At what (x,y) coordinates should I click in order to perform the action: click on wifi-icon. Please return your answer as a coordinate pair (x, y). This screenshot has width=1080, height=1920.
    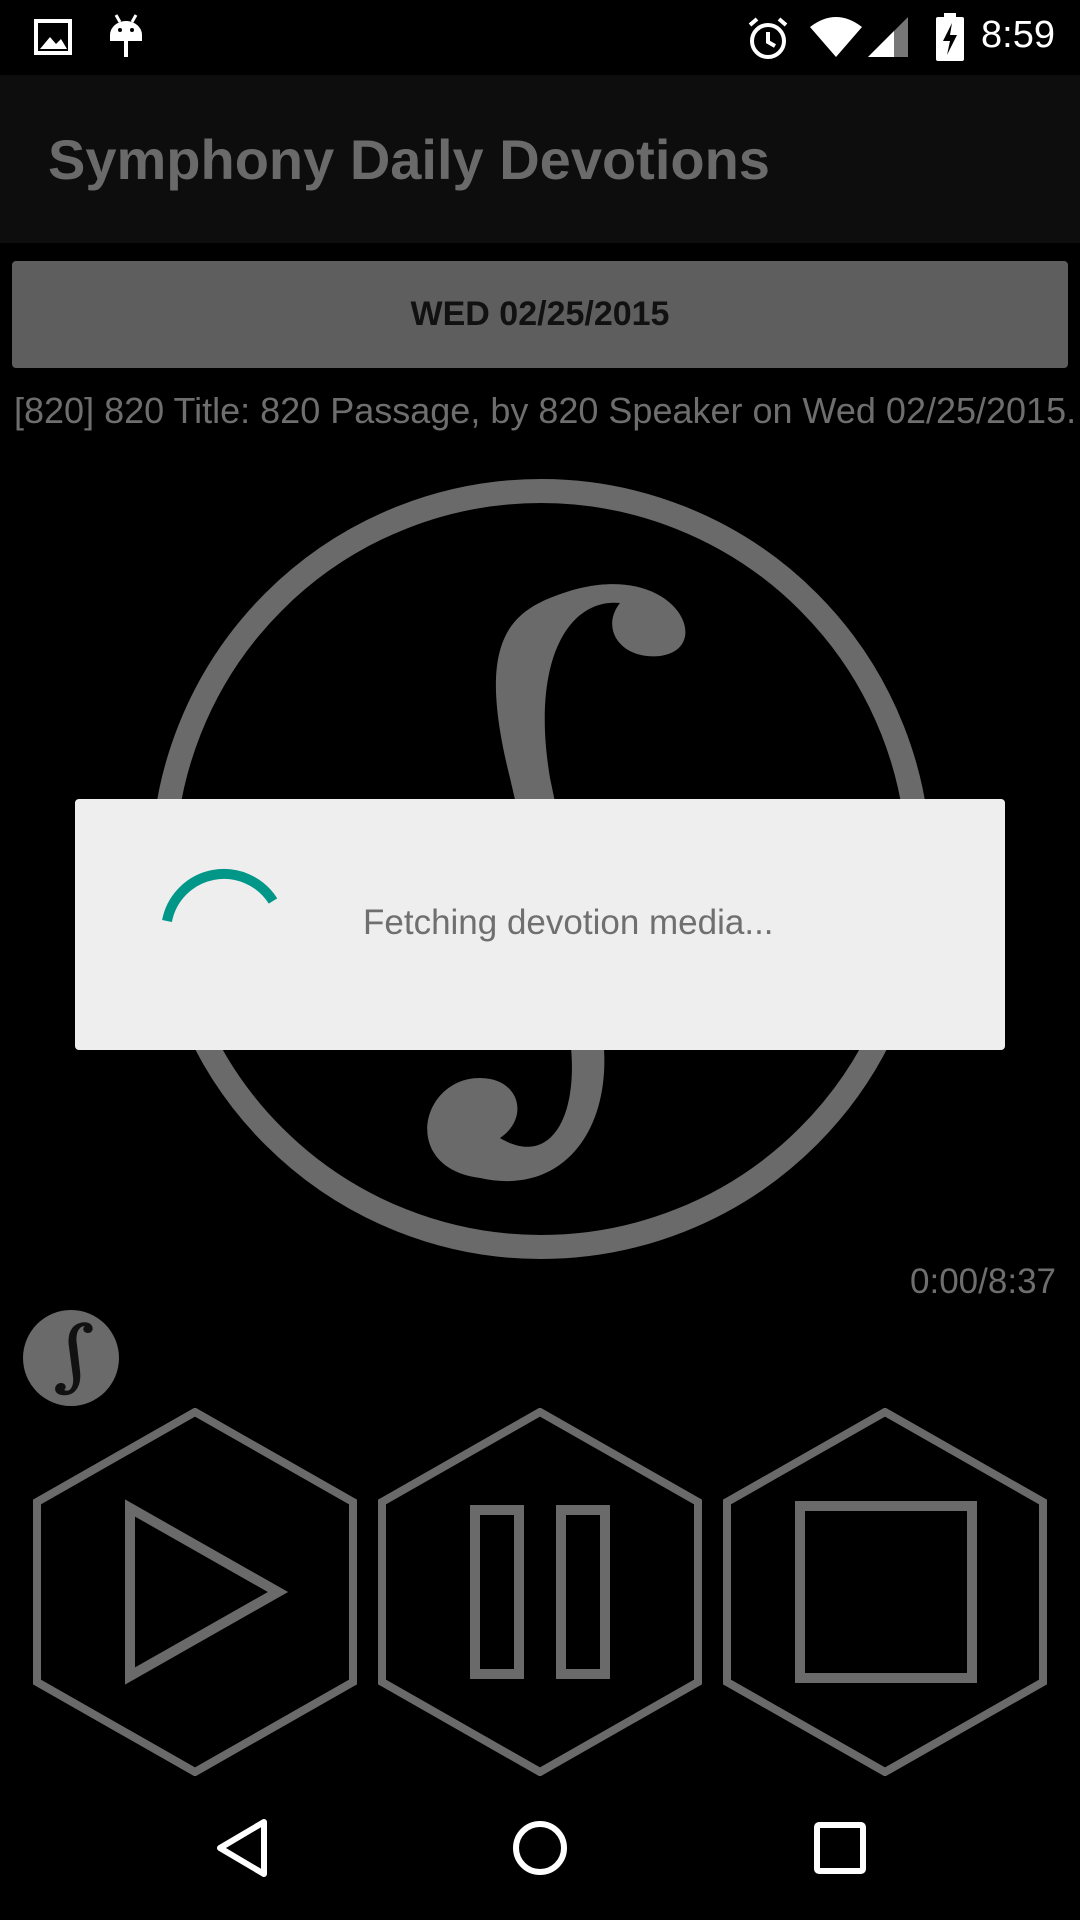
    Looking at the image, I should click on (836, 37).